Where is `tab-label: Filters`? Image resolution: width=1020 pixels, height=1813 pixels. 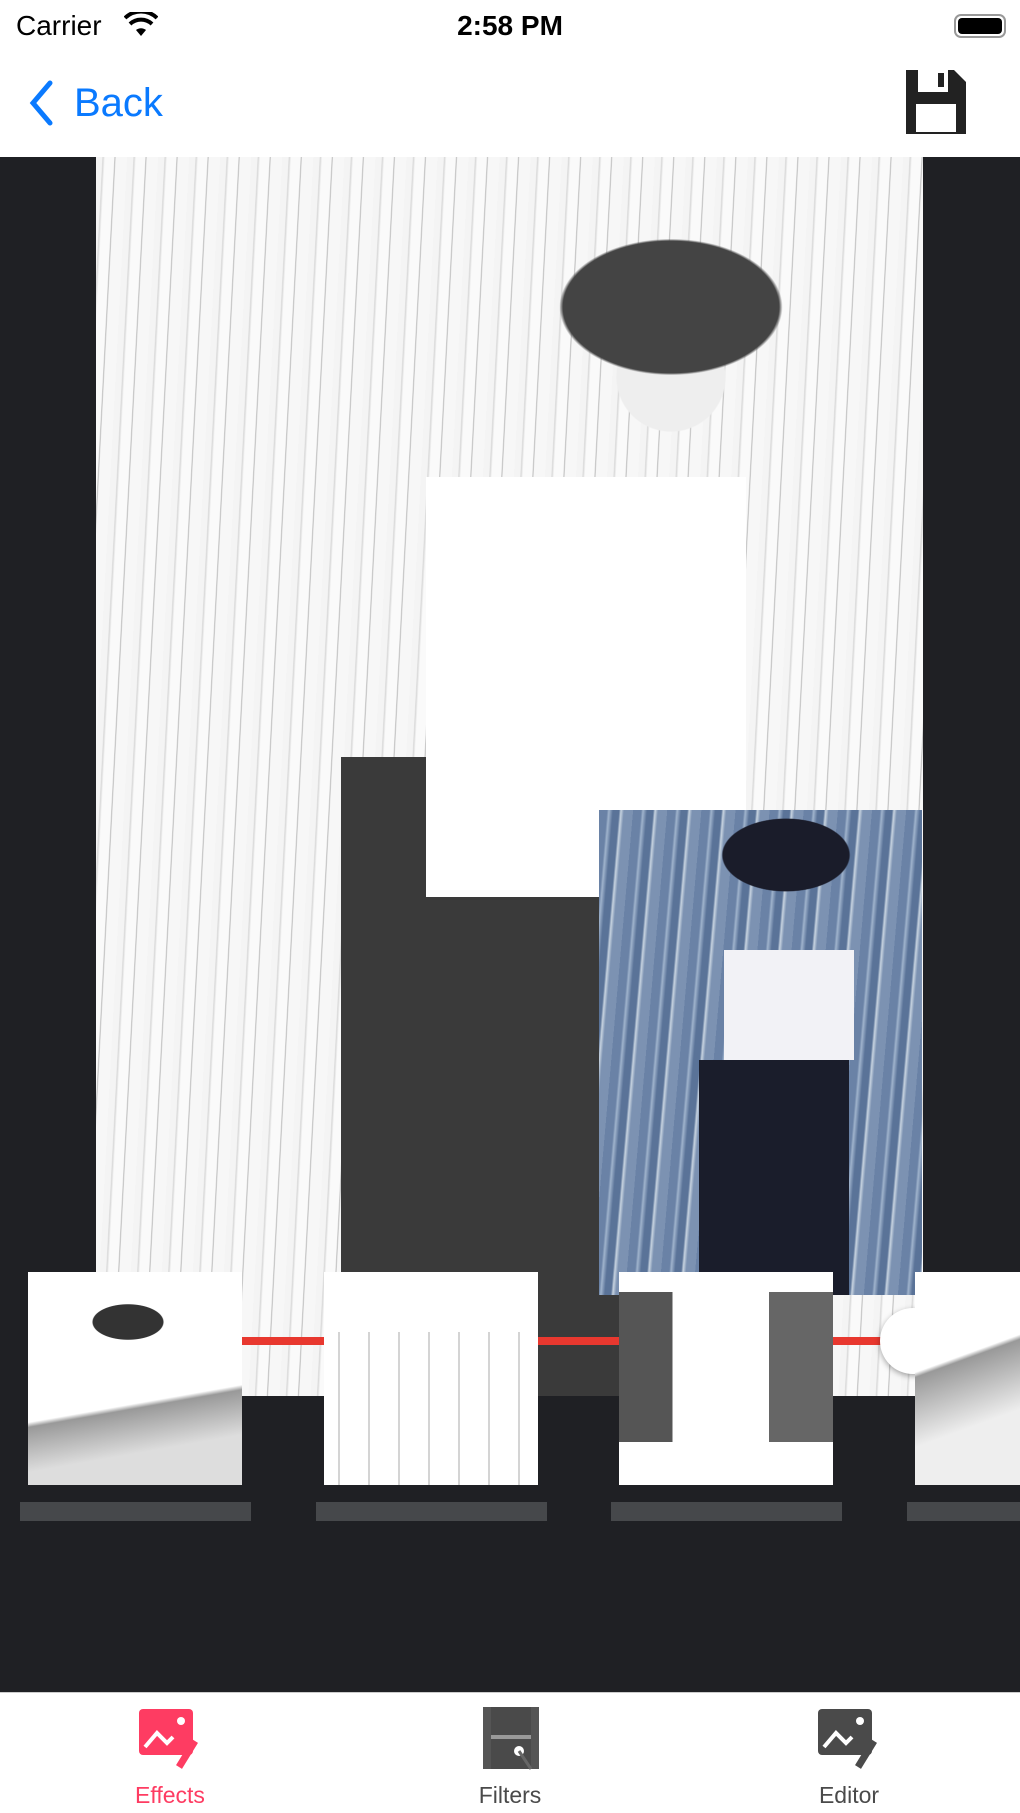
tab-label: Filters is located at coordinates (510, 1795).